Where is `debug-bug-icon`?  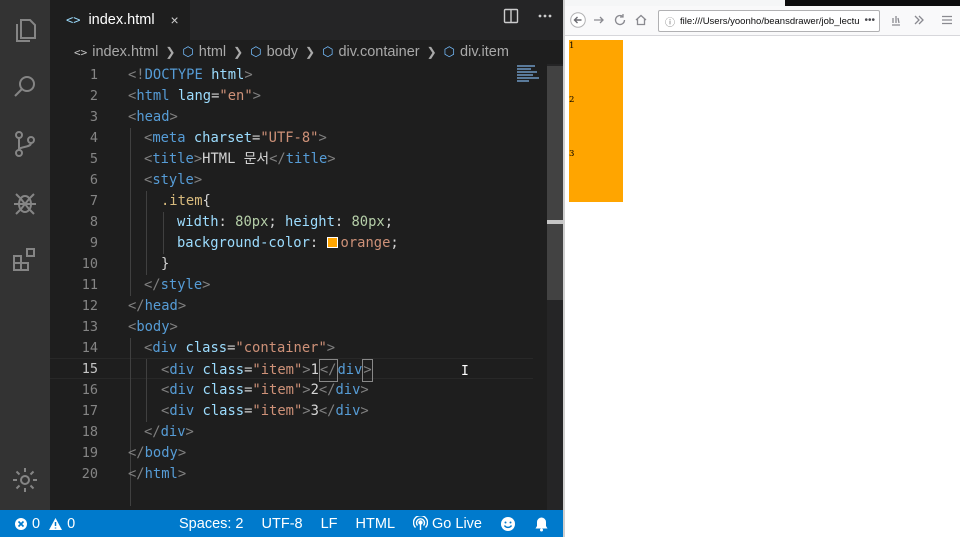 debug-bug-icon is located at coordinates (25, 202).